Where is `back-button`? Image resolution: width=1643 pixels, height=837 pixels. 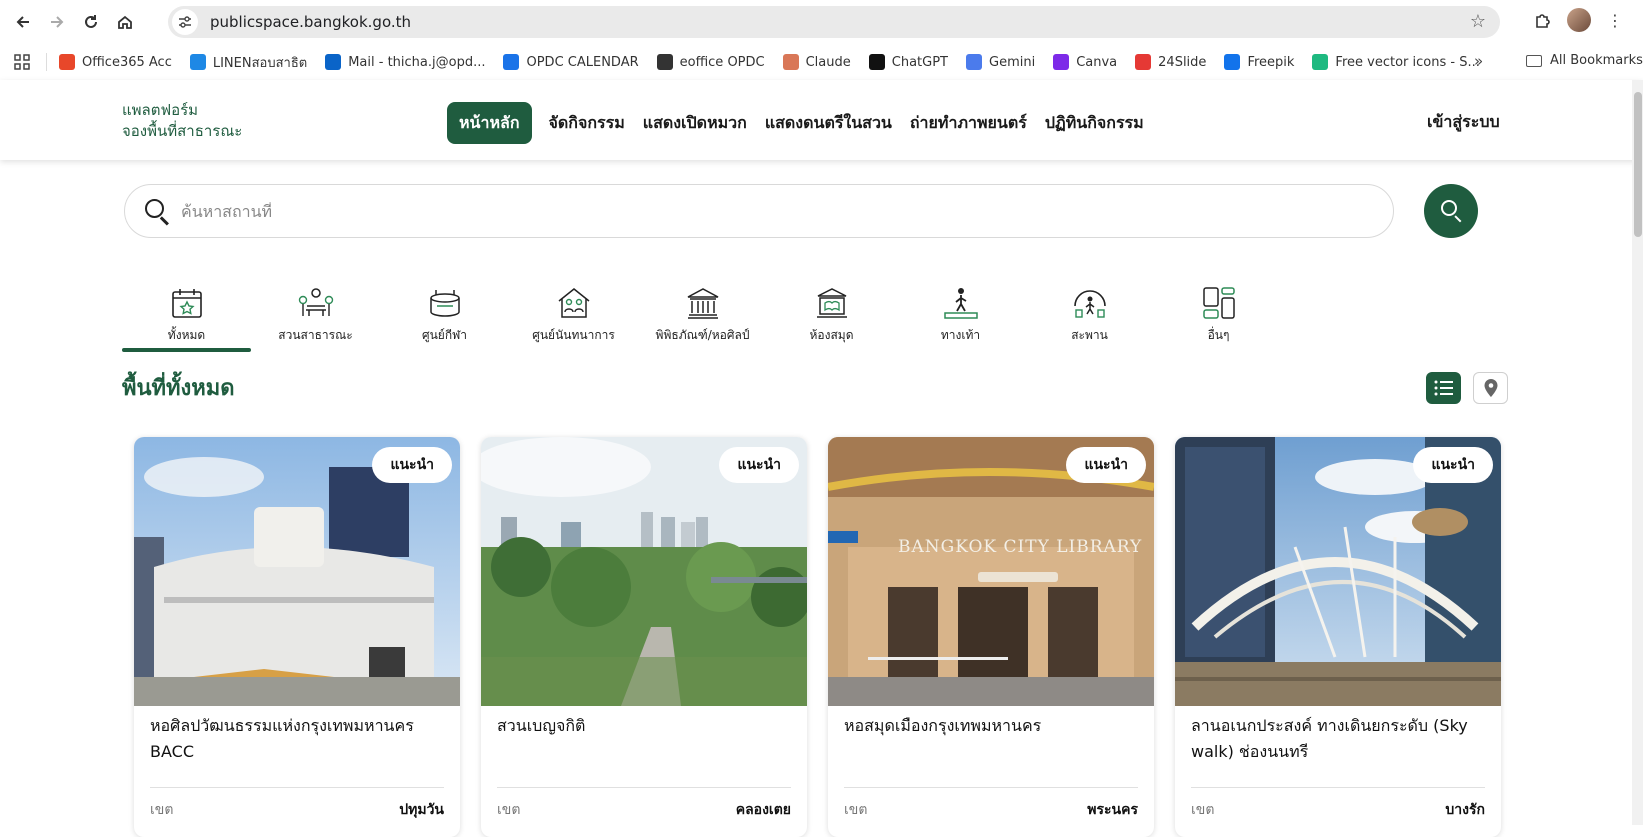 back-button is located at coordinates (23, 22).